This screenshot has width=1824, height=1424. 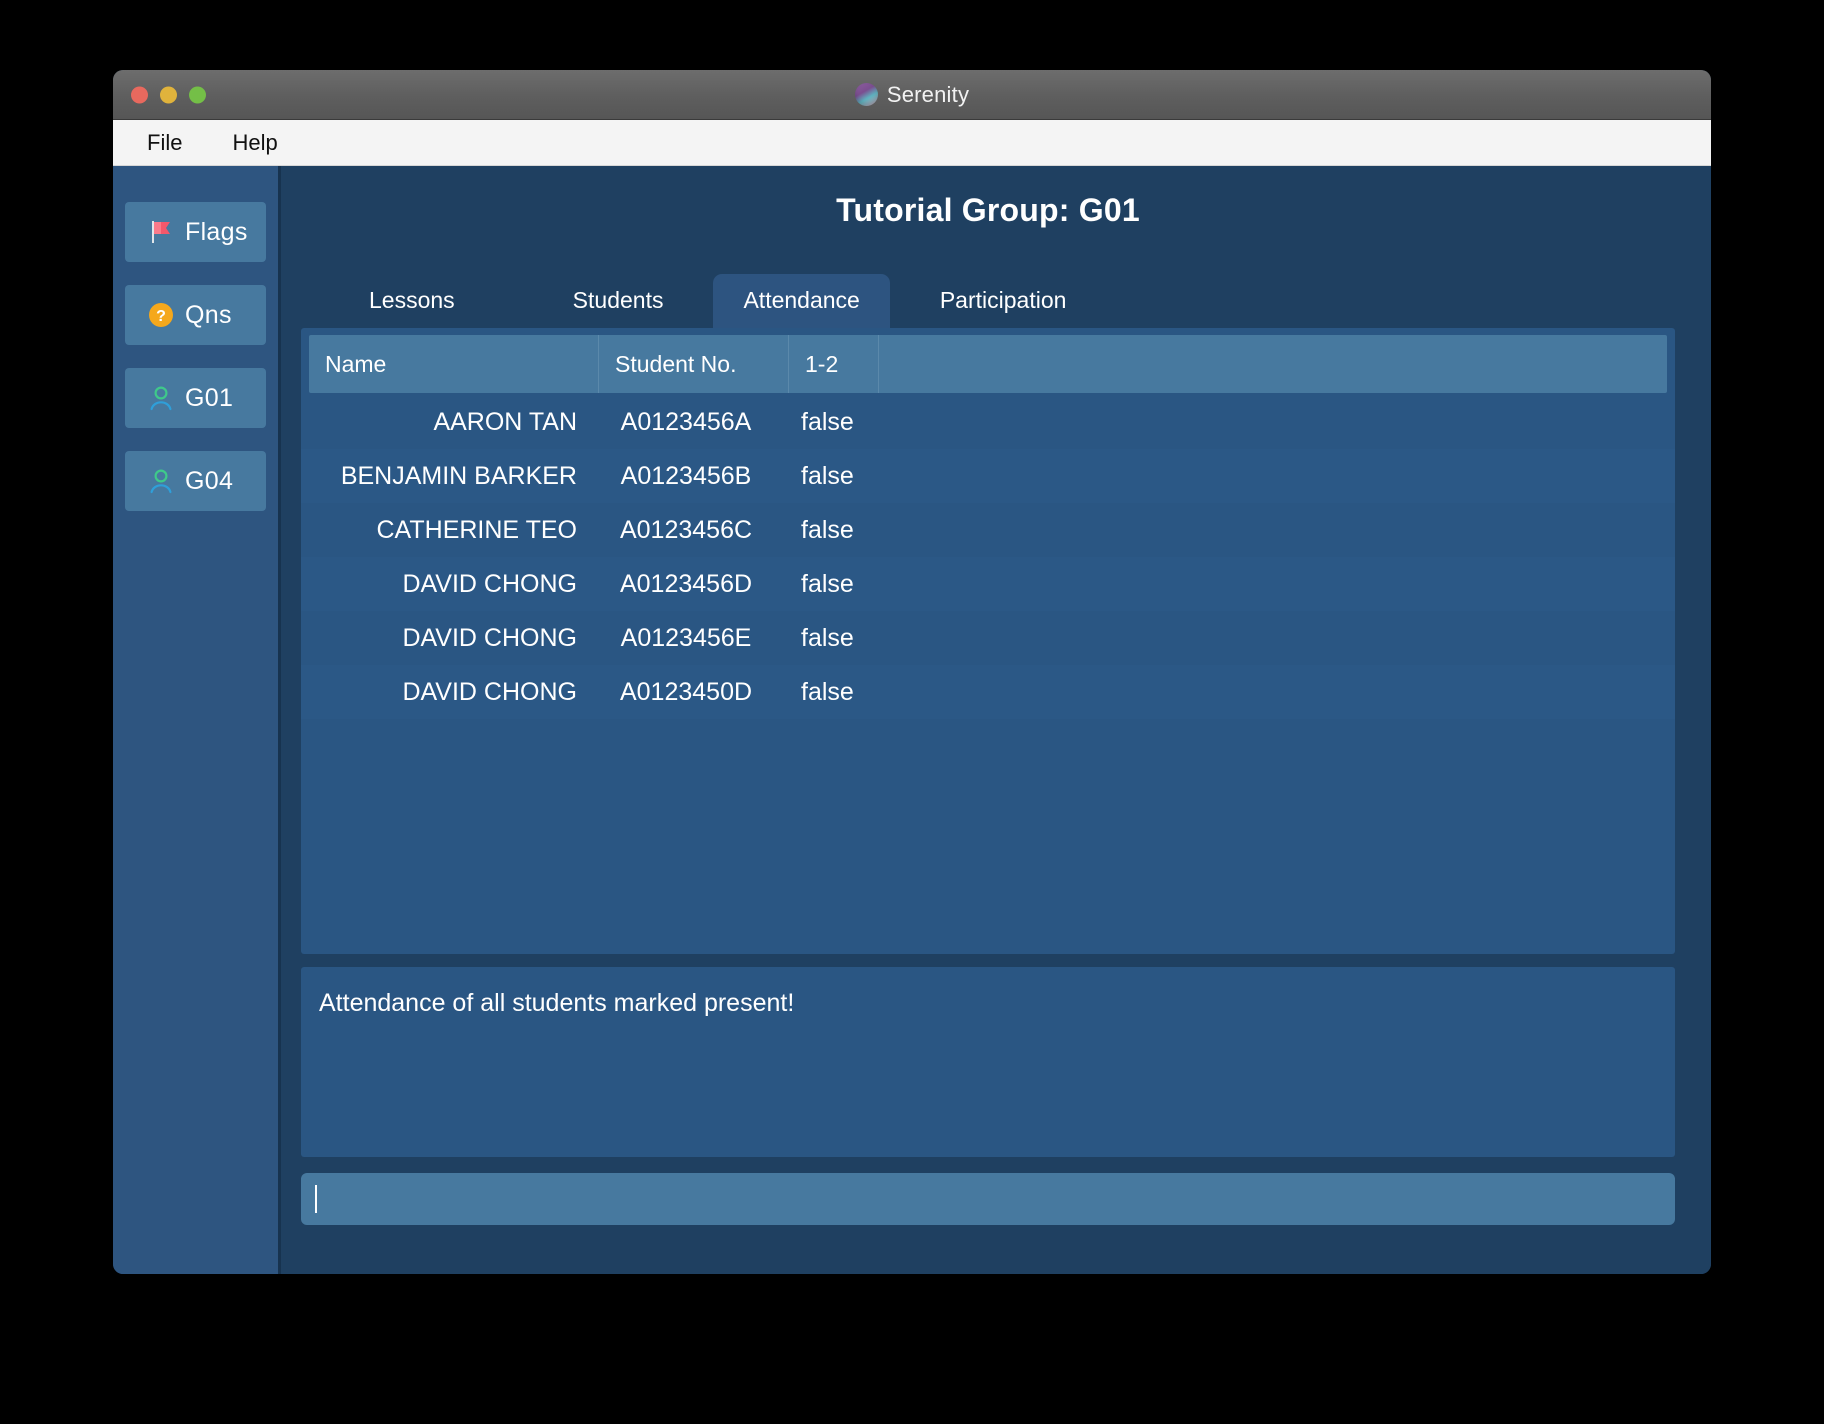 I want to click on cell-name: CATHERINE TEO, so click(x=477, y=529).